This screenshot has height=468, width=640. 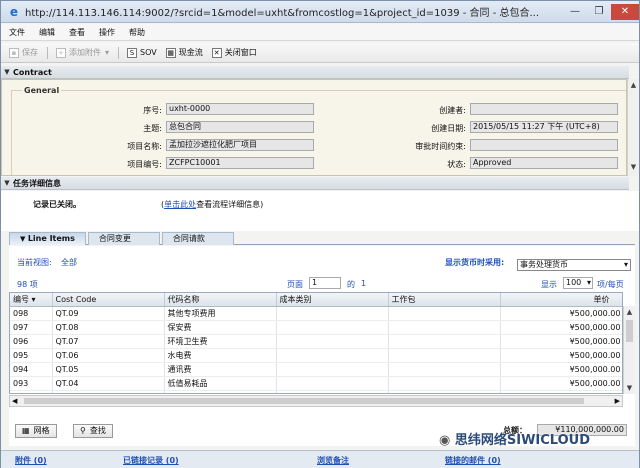 What do you see at coordinates (351, 284) in the screenshot?
I see `page-of-label: 的` at bounding box center [351, 284].